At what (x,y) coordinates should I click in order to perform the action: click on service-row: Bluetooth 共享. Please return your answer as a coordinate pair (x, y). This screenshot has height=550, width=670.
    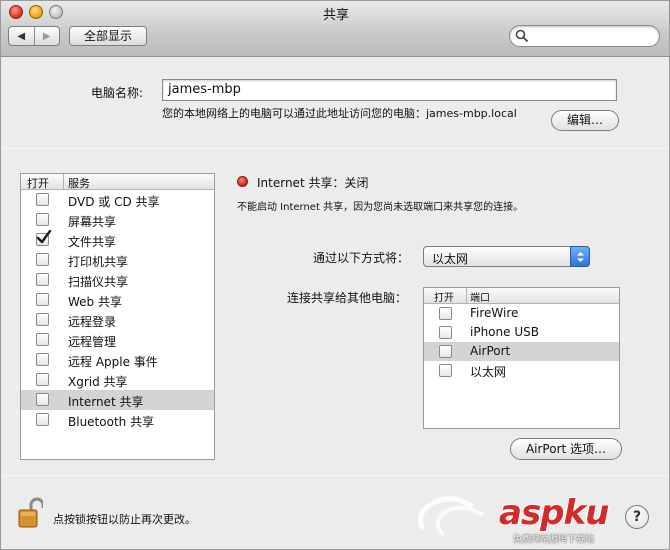
    Looking at the image, I should click on (117, 420).